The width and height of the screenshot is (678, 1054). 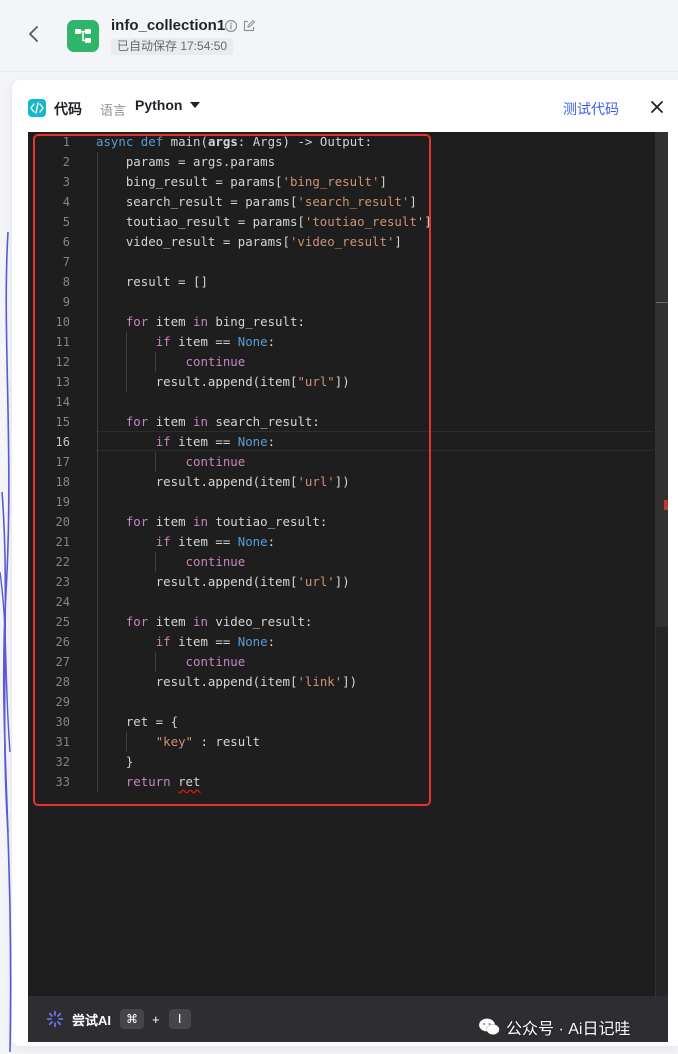 I want to click on line-number: 12, so click(x=62, y=362).